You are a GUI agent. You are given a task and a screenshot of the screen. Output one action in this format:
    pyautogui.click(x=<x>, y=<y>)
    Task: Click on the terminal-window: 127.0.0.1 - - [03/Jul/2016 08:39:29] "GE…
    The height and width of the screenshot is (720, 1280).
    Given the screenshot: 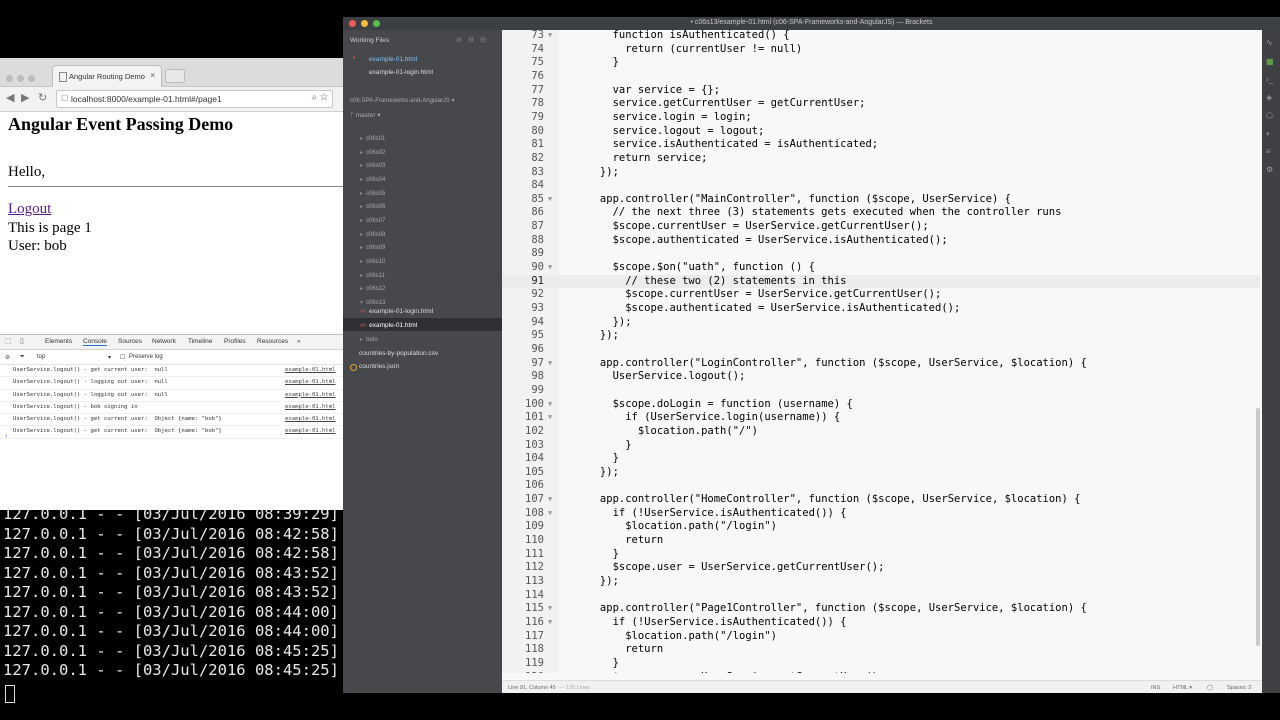 What is the action you would take?
    pyautogui.click(x=172, y=612)
    